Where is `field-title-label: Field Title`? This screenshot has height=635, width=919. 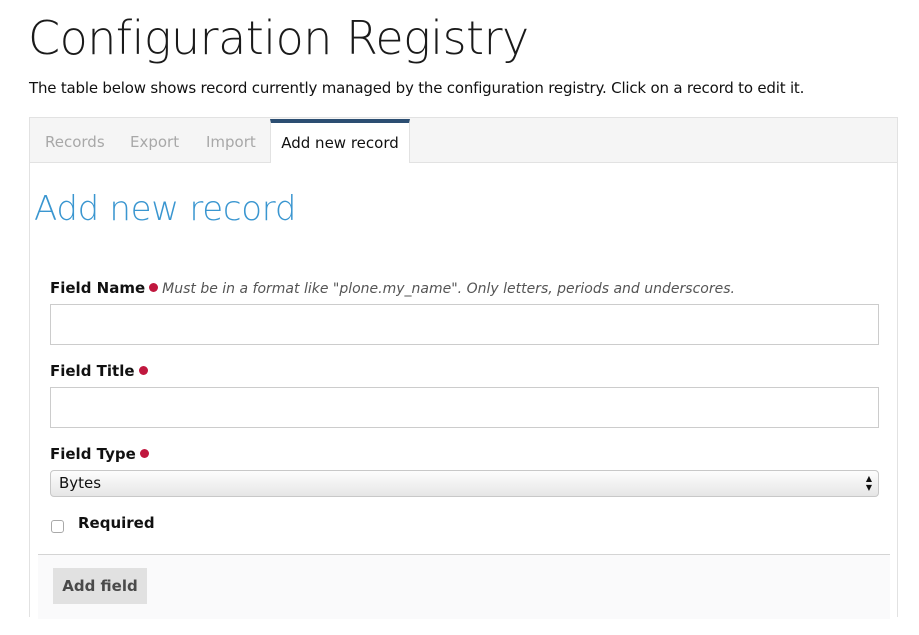 field-title-label: Field Title is located at coordinates (92, 371).